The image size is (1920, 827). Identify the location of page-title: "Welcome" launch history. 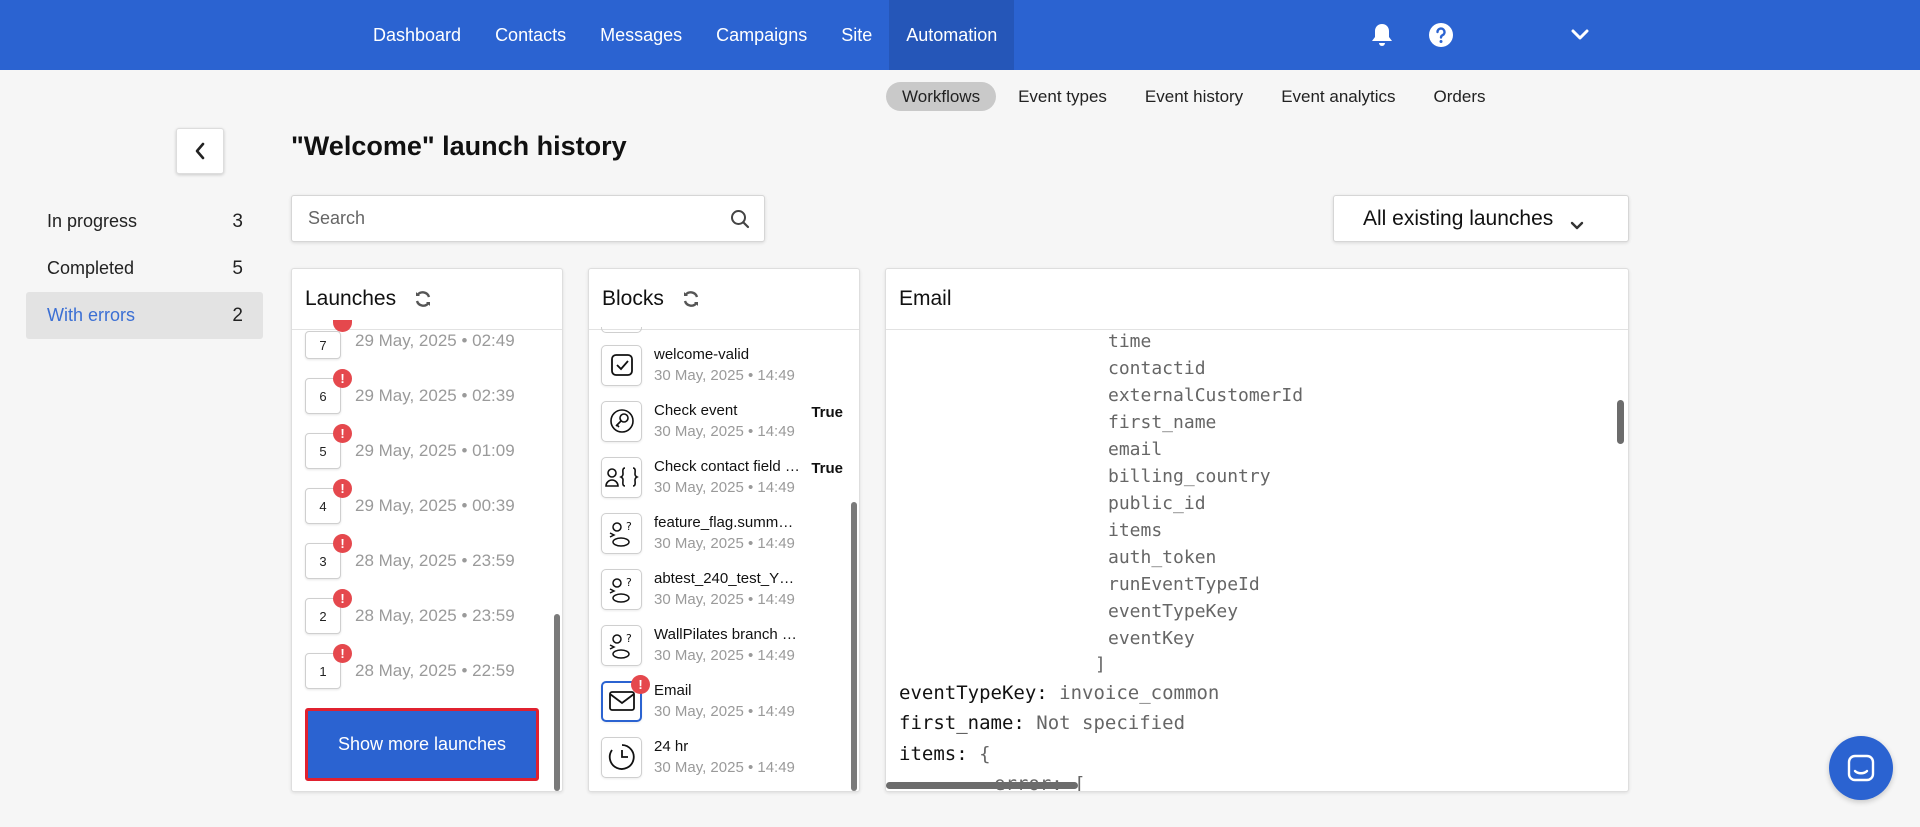
(459, 146).